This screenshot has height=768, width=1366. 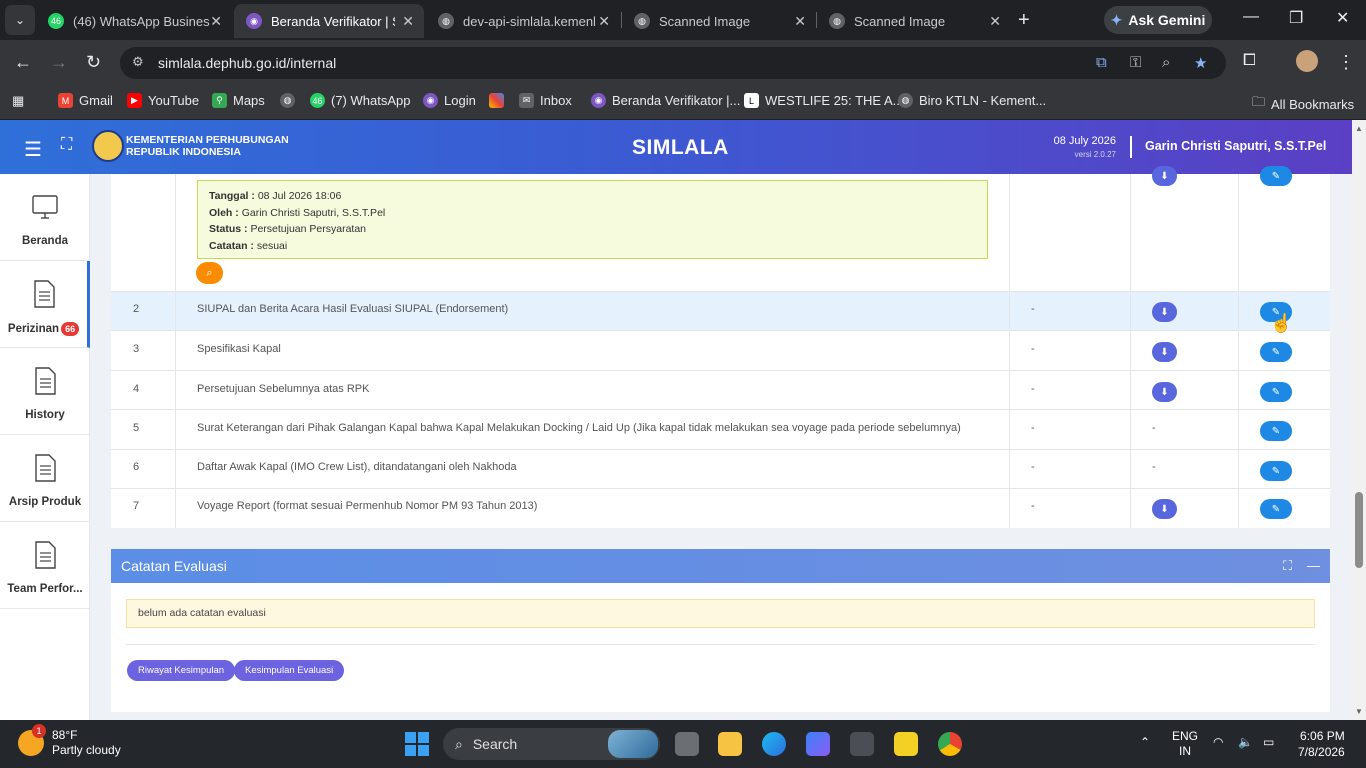 I want to click on bookmark-label: Gmail, so click(x=96, y=100).